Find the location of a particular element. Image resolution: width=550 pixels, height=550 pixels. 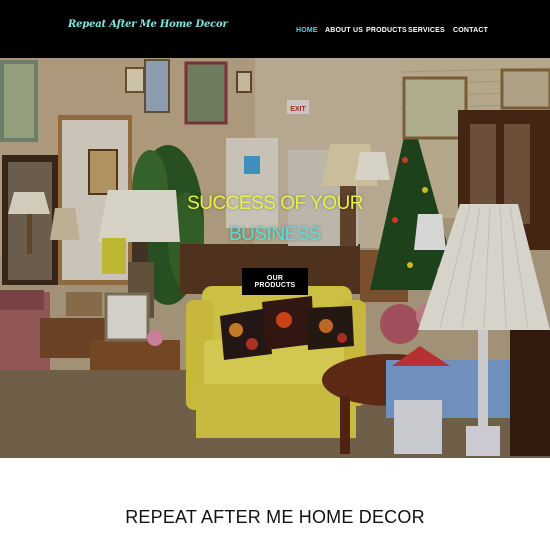

nav-contact: CONTACT is located at coordinates (470, 30).